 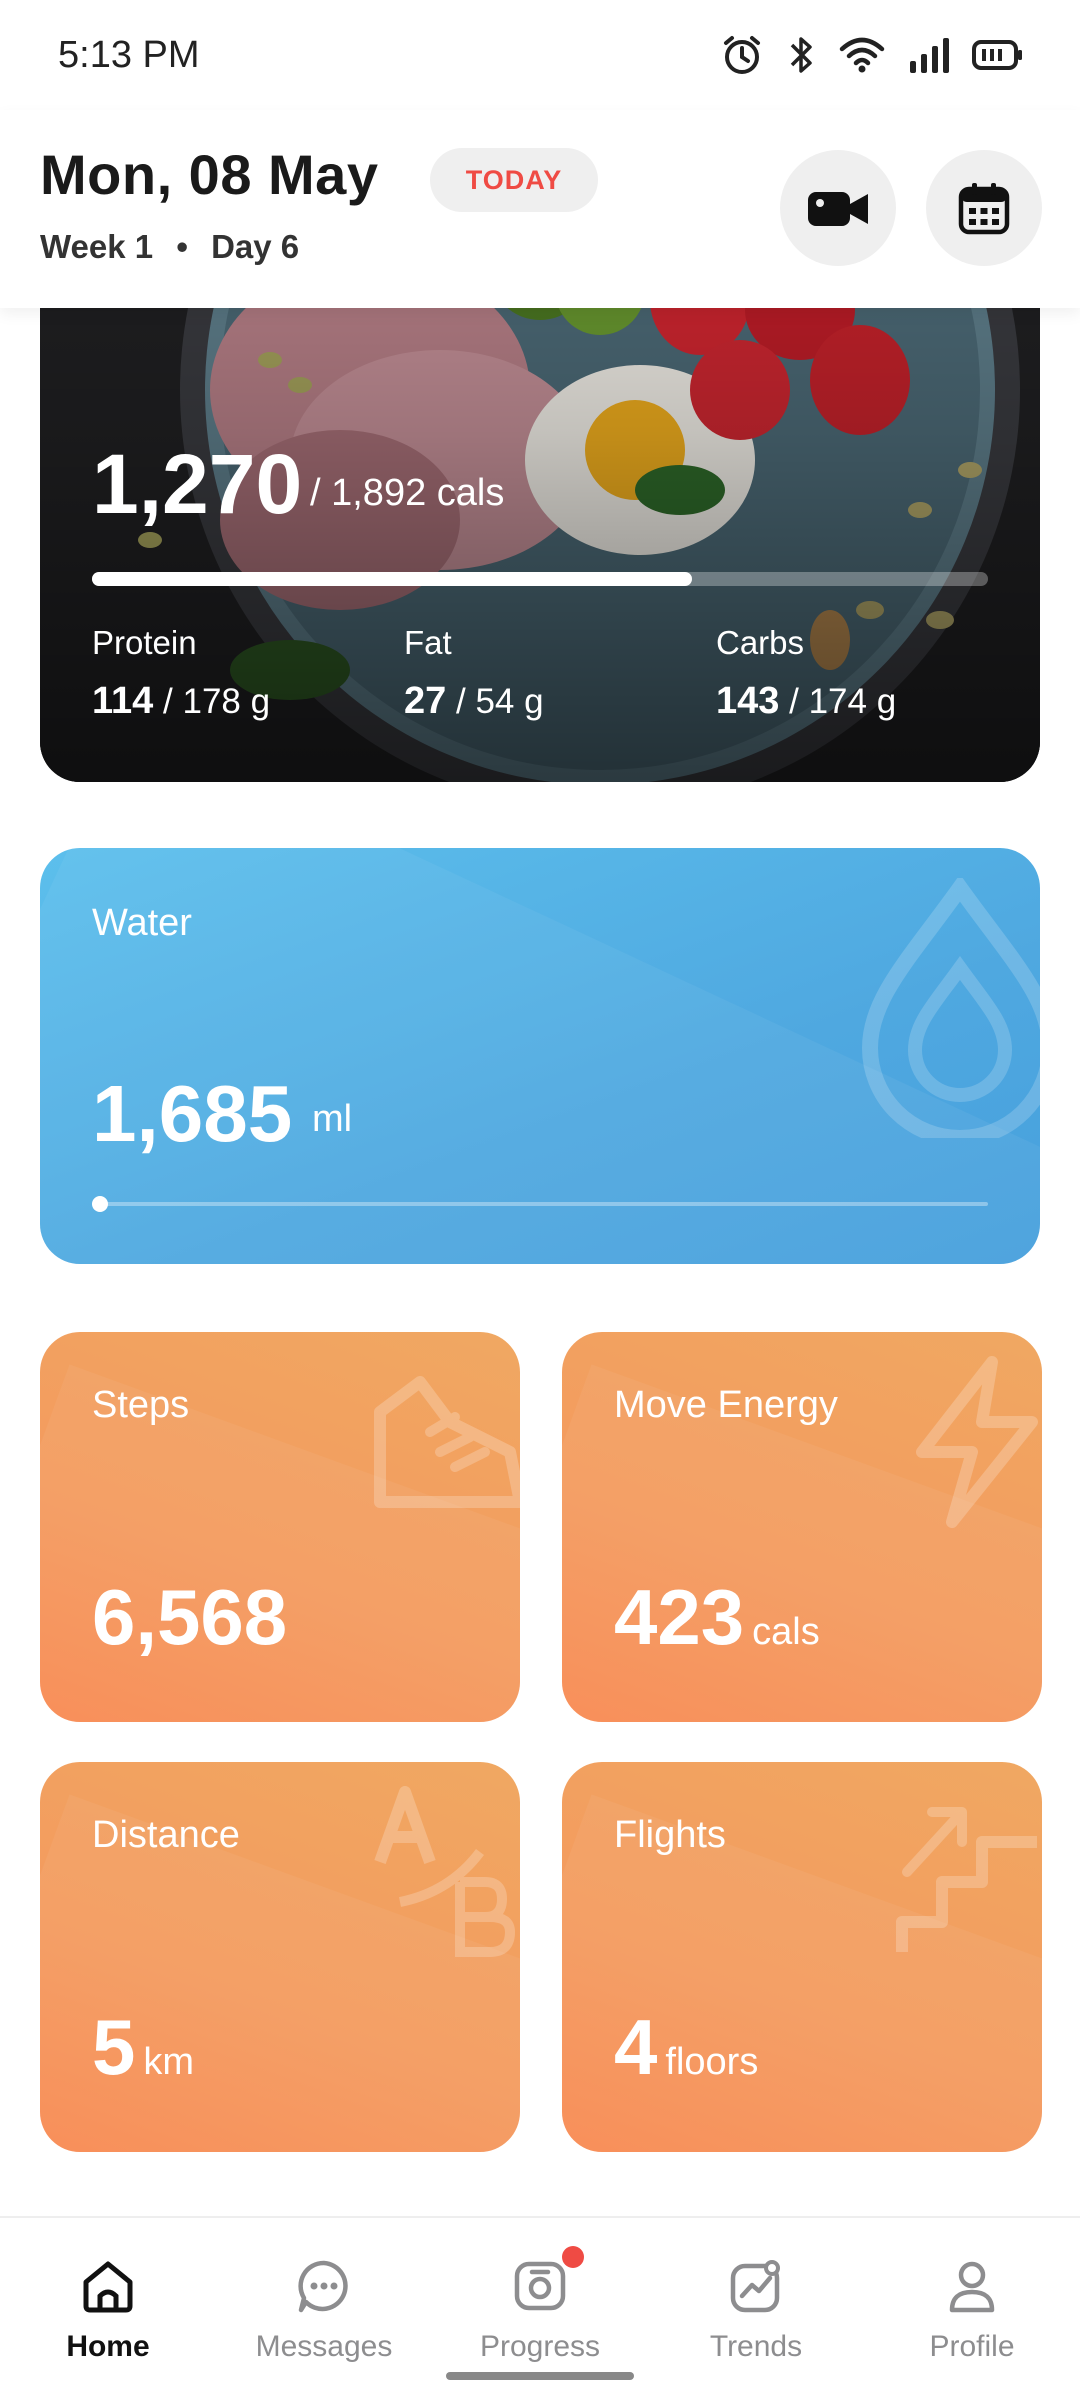 I want to click on nav-trends: Trends, so click(x=756, y=2309).